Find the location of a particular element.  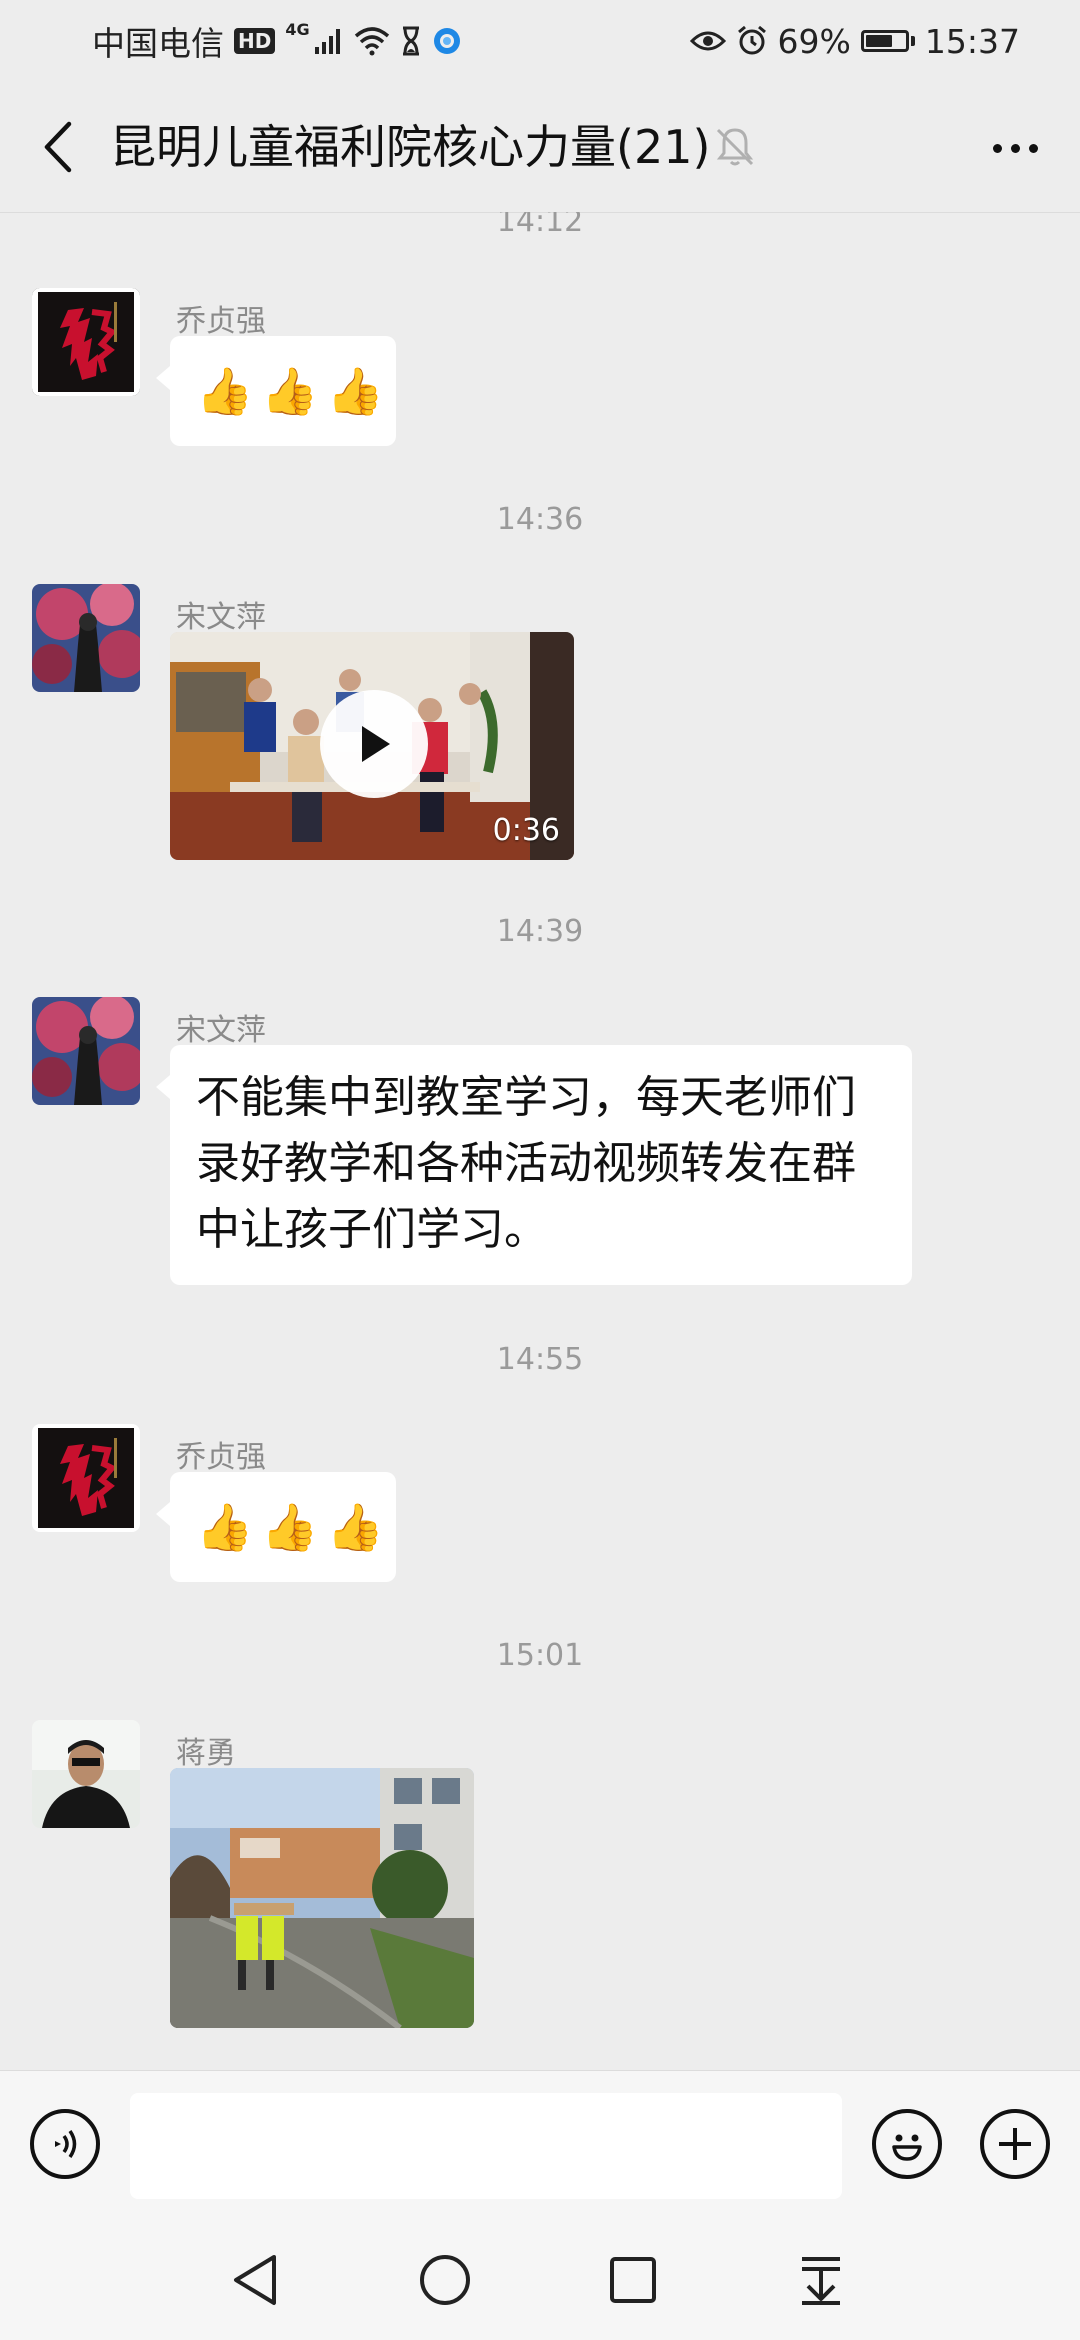

add-circle-icon is located at coordinates (1015, 2144).